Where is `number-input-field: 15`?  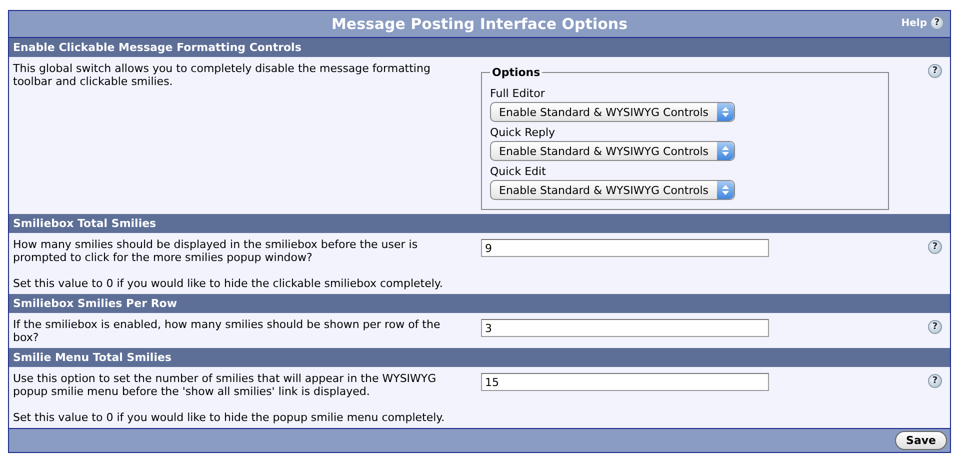 number-input-field: 15 is located at coordinates (625, 382).